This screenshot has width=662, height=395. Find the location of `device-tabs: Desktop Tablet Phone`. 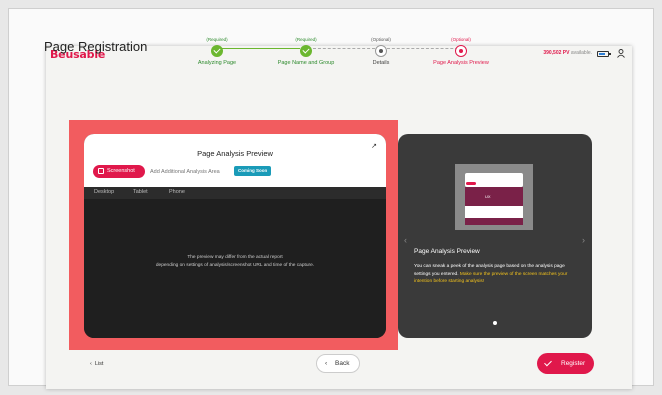

device-tabs: Desktop Tablet Phone is located at coordinates (235, 193).